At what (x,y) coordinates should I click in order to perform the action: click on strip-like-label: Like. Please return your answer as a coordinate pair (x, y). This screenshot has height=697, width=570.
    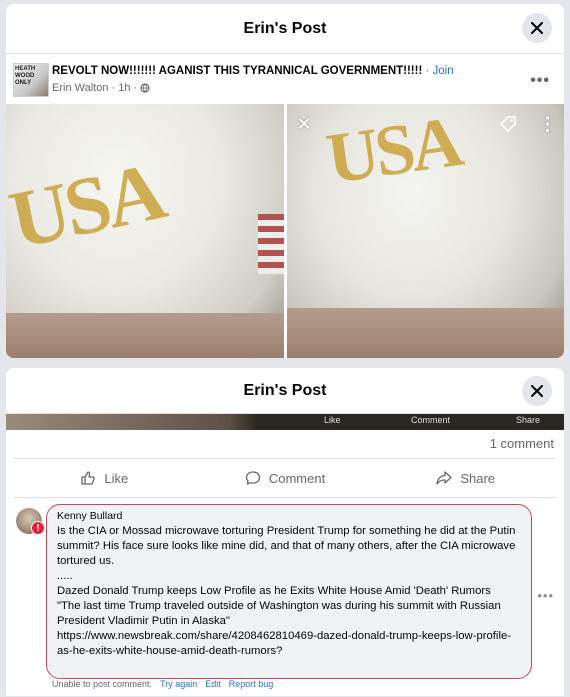
    Looking at the image, I should click on (332, 420).